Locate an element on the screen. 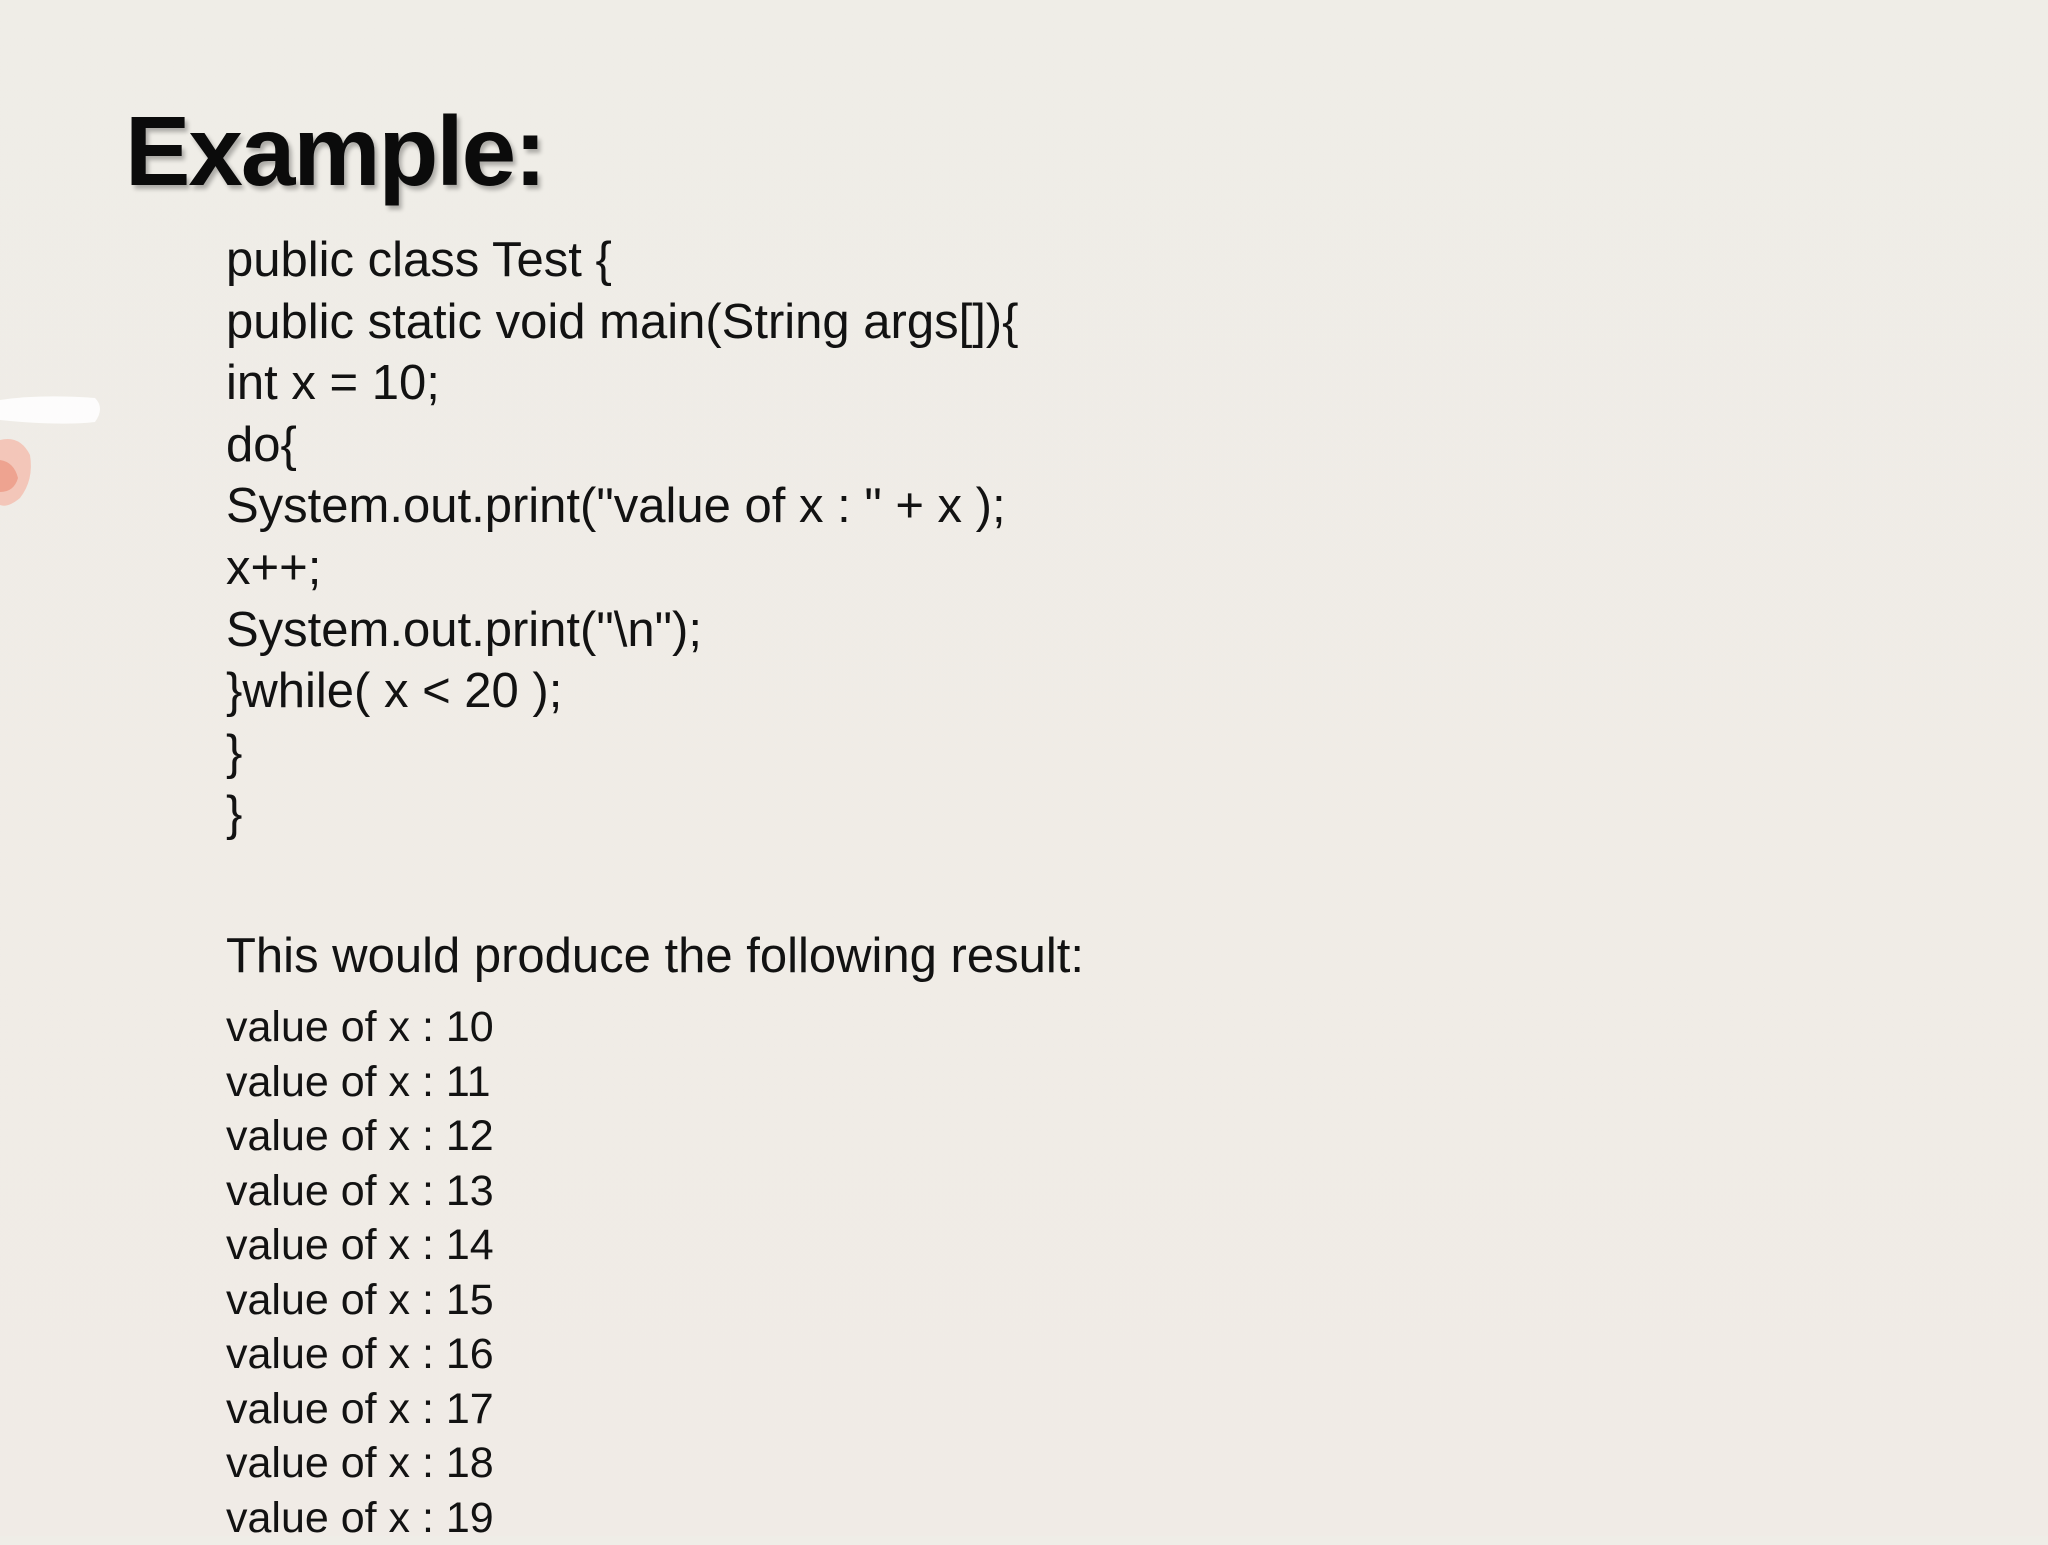  result-label: This would produce the following result: is located at coordinates (655, 956).